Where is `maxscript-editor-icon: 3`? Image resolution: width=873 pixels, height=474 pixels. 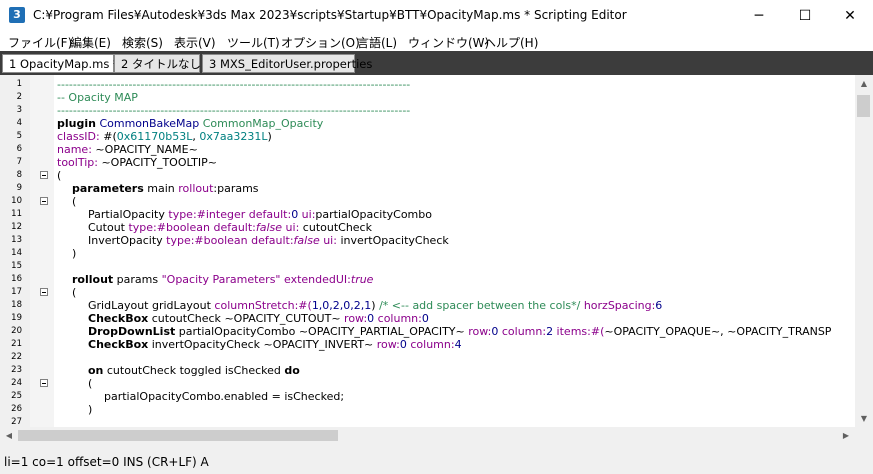
maxscript-editor-icon: 3 is located at coordinates (17, 15).